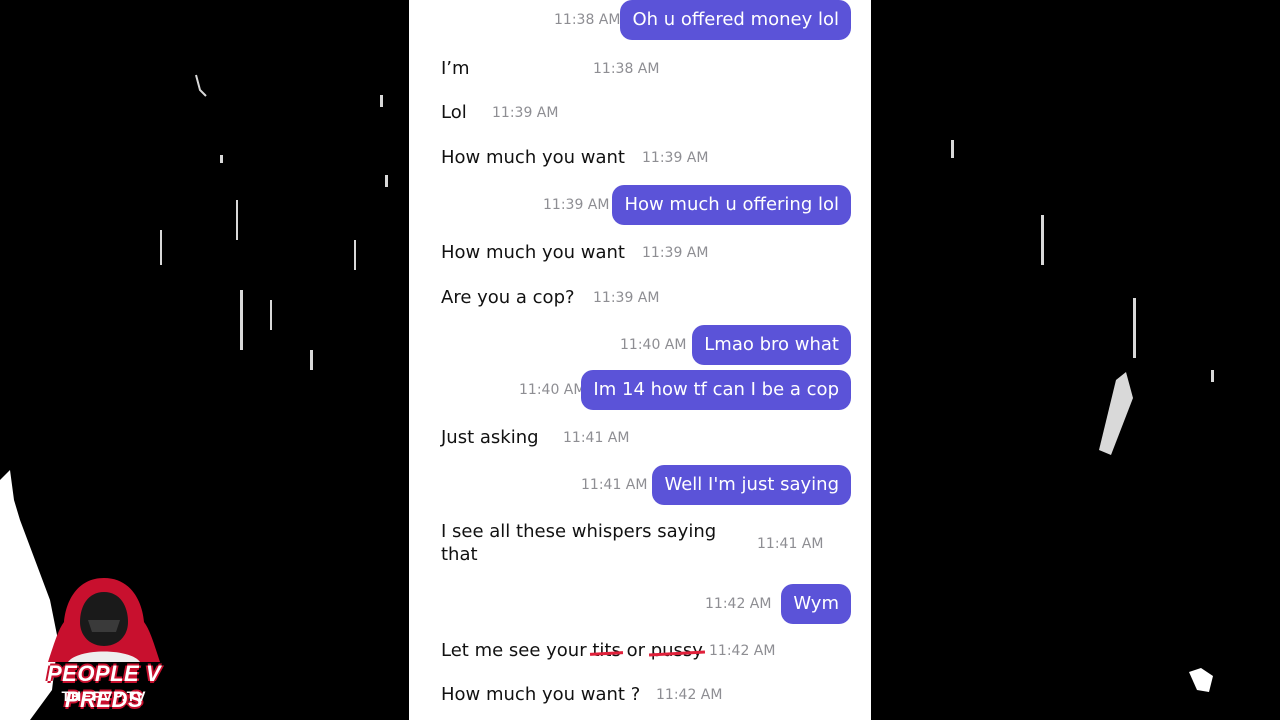 The height and width of the screenshot is (720, 1280). What do you see at coordinates (731, 205) in the screenshot?
I see `sent-message-bubble: How much u offering lol` at bounding box center [731, 205].